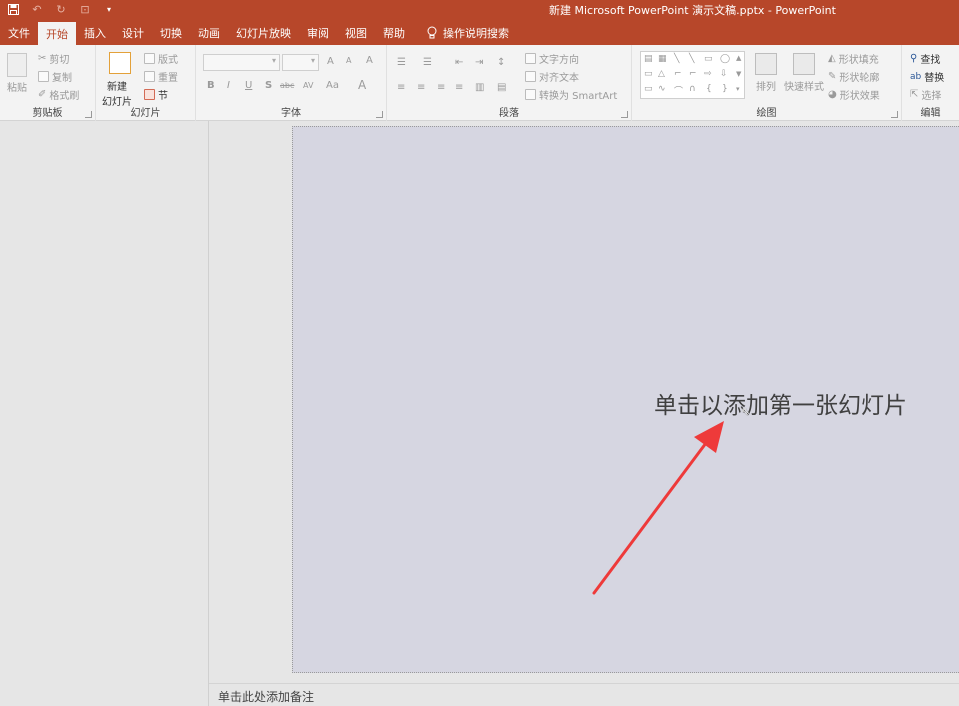  I want to click on underline-button: U, so click(248, 85).